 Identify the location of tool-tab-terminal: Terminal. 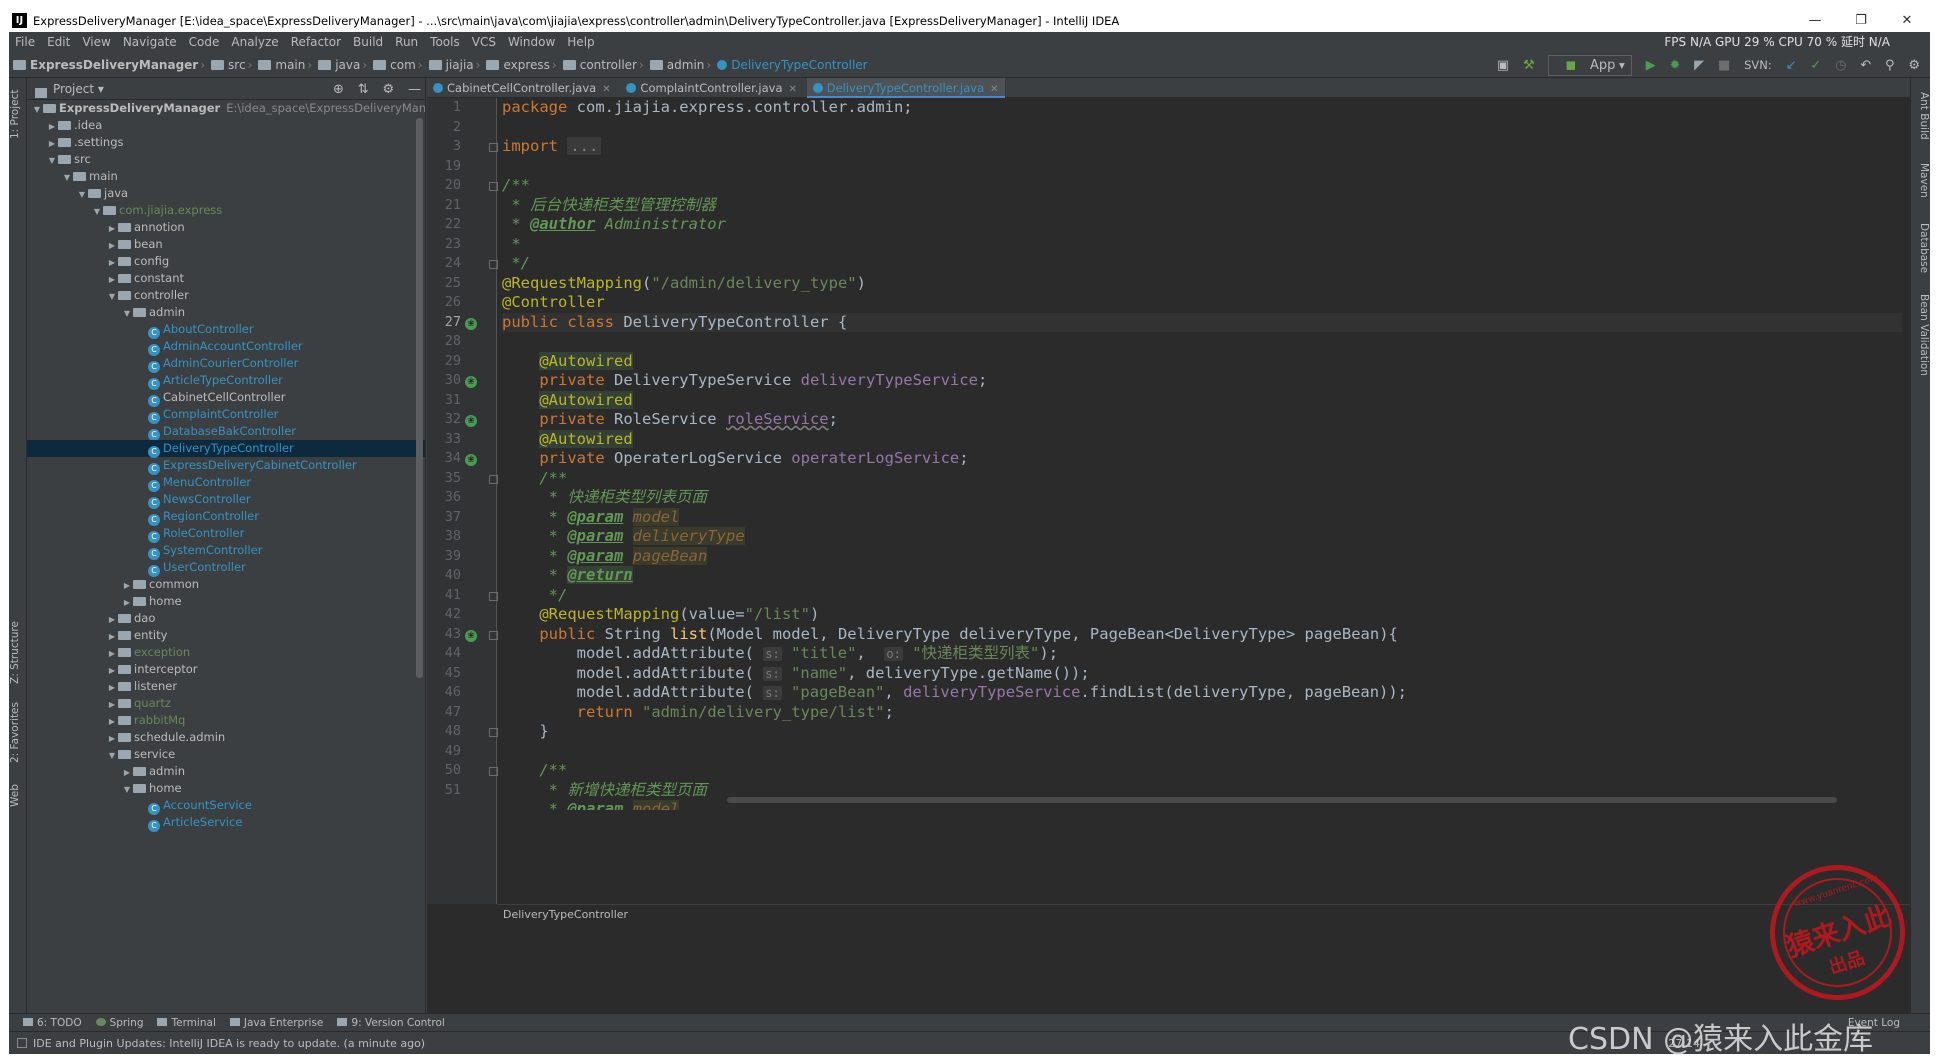
(179, 1023).